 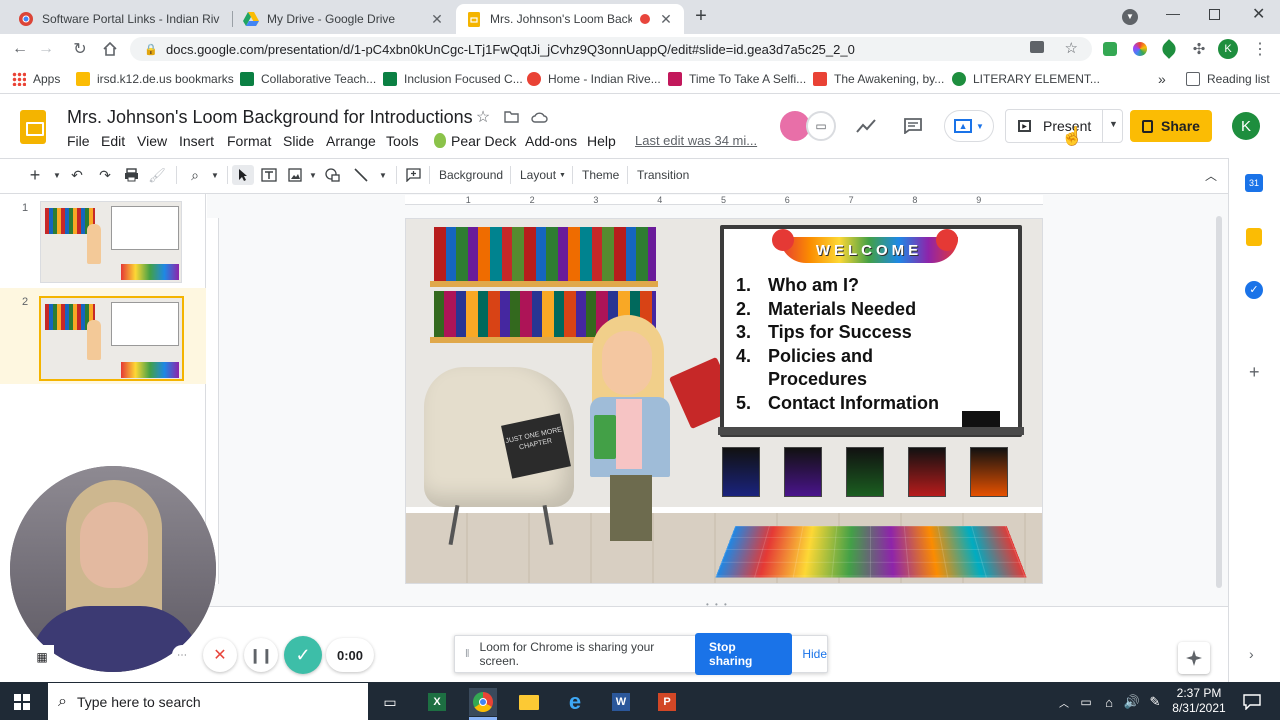 I want to click on taskbar-clock: 2:37 PM 8/31/2021, so click(x=1199, y=701).